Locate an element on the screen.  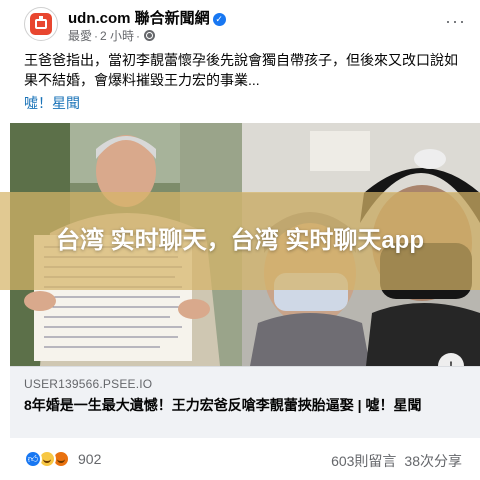
share-count: 38次分享 is located at coordinates (433, 461).